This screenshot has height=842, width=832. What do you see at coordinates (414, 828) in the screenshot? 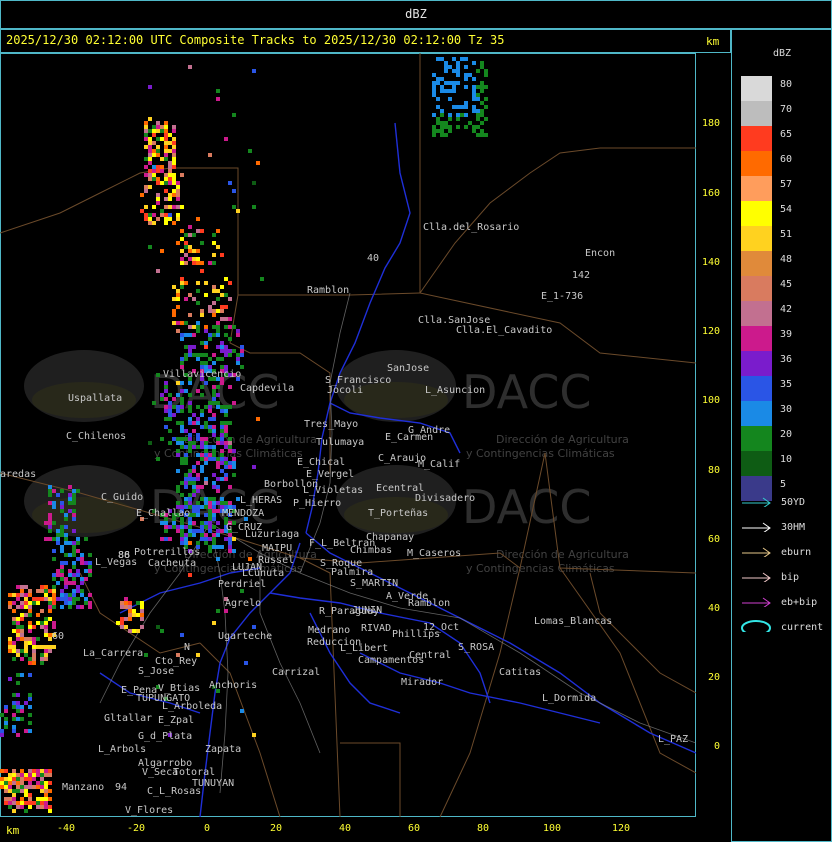
I see `x-tick-label: 60` at bounding box center [414, 828].